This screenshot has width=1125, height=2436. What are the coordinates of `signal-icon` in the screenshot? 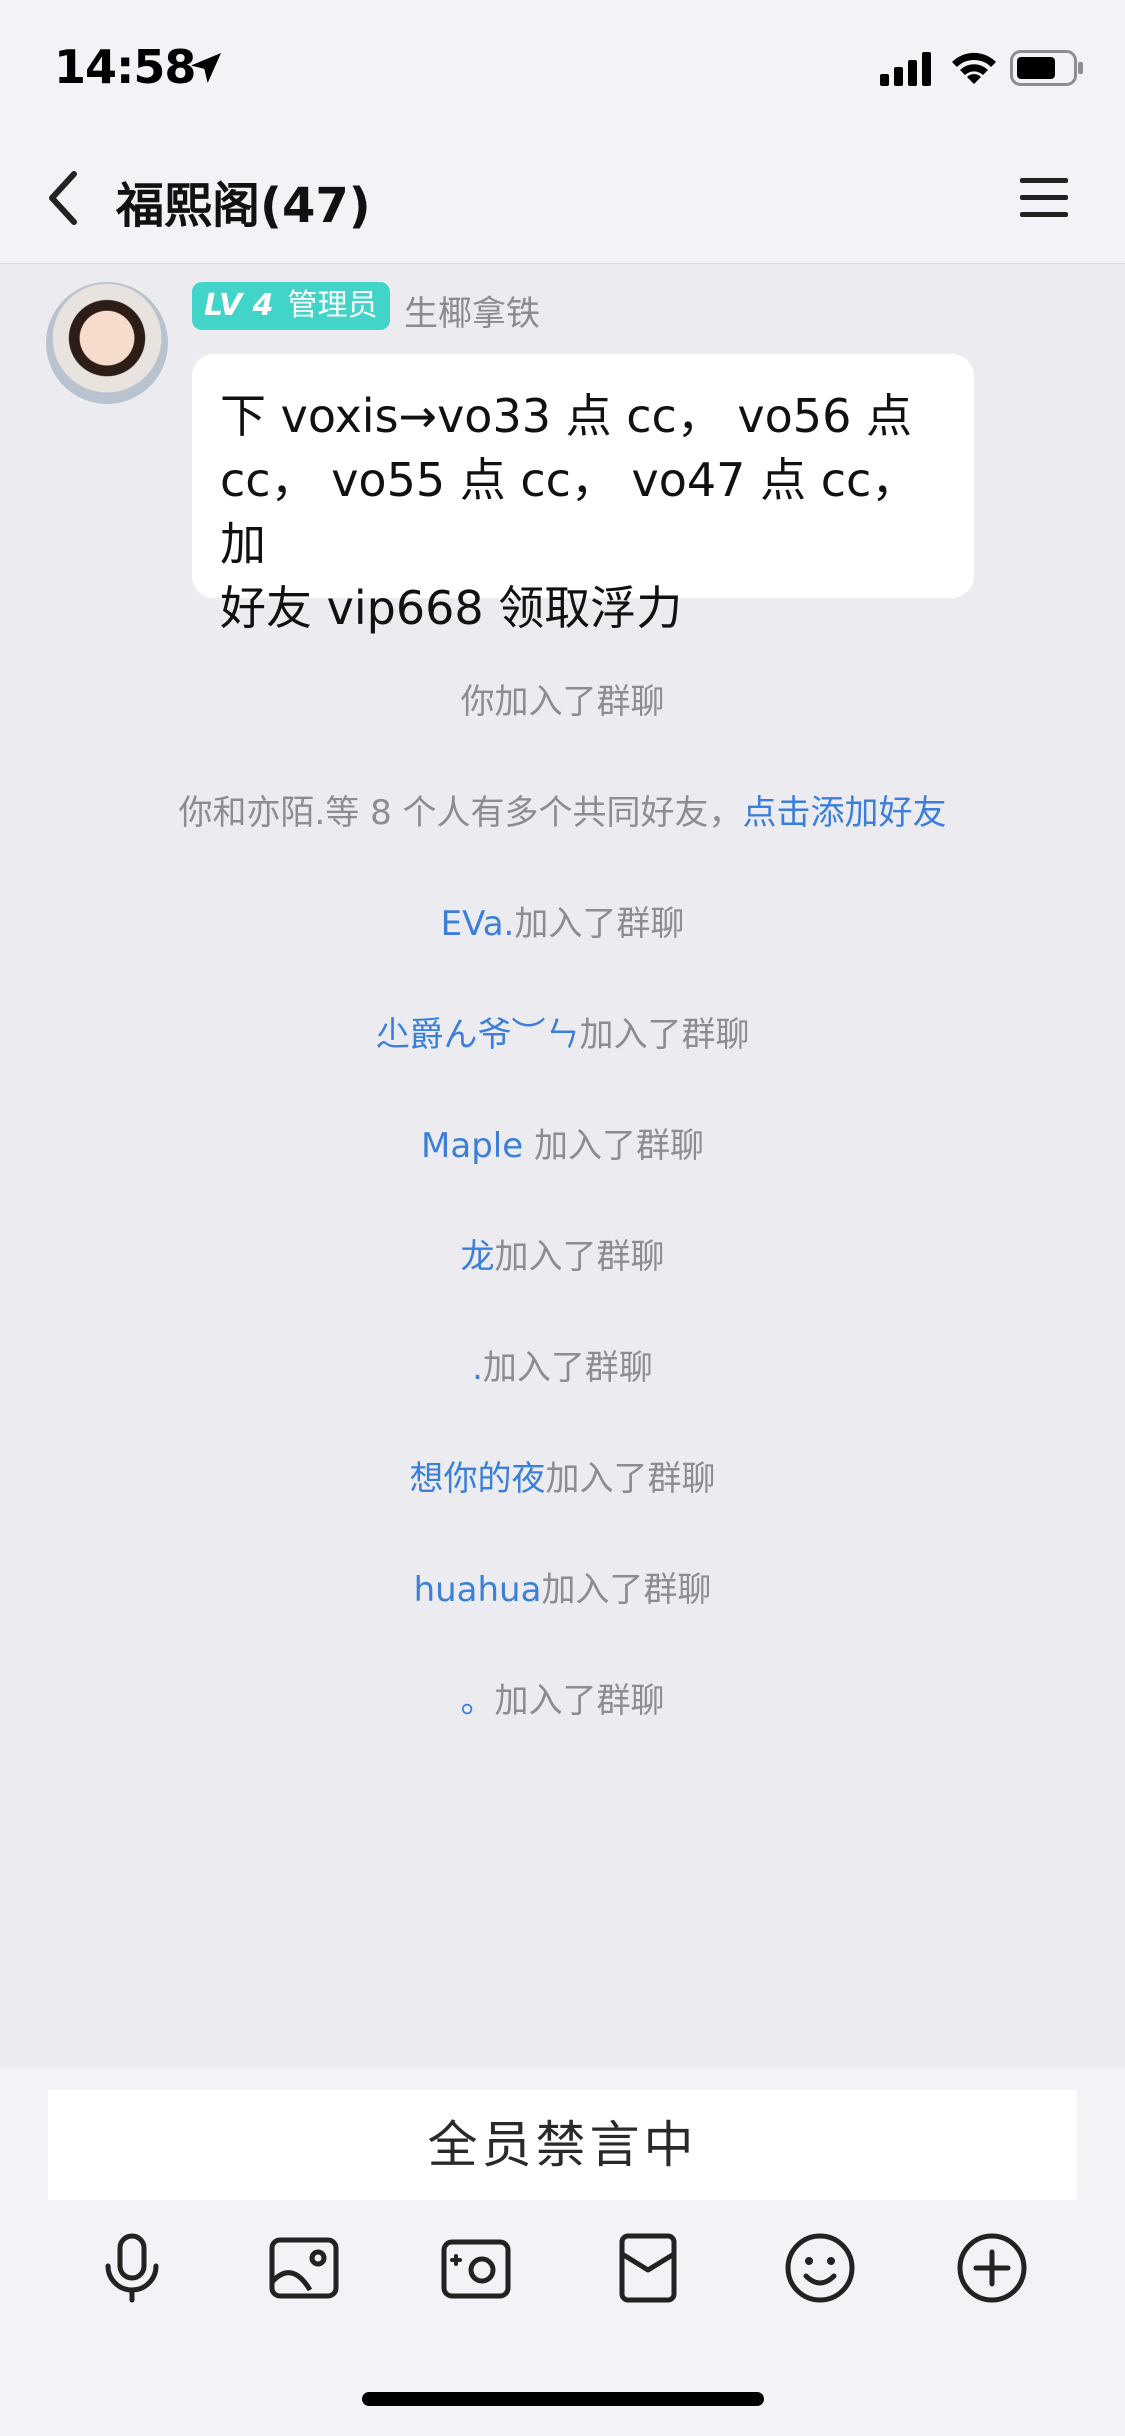 It's located at (905, 69).